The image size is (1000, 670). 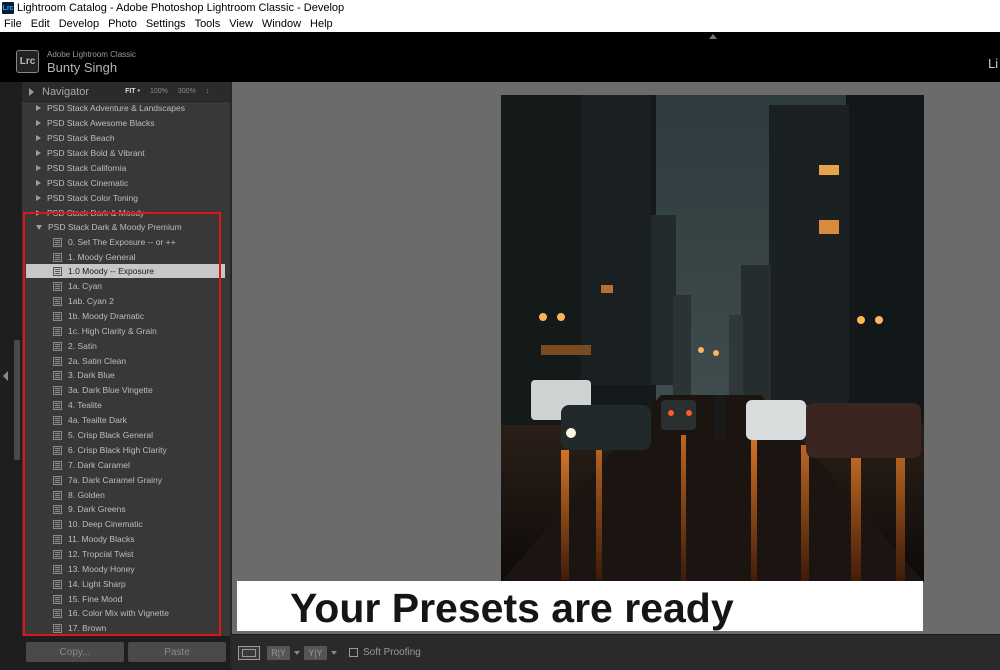 What do you see at coordinates (125, 183) in the screenshot?
I see `preset-group: PSD Stack Cinematic` at bounding box center [125, 183].